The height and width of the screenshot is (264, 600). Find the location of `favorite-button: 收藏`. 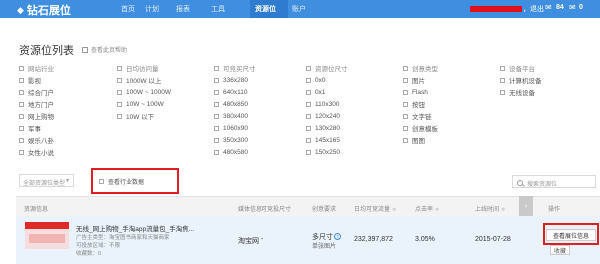

favorite-button: 收藏 is located at coordinates (560, 250).